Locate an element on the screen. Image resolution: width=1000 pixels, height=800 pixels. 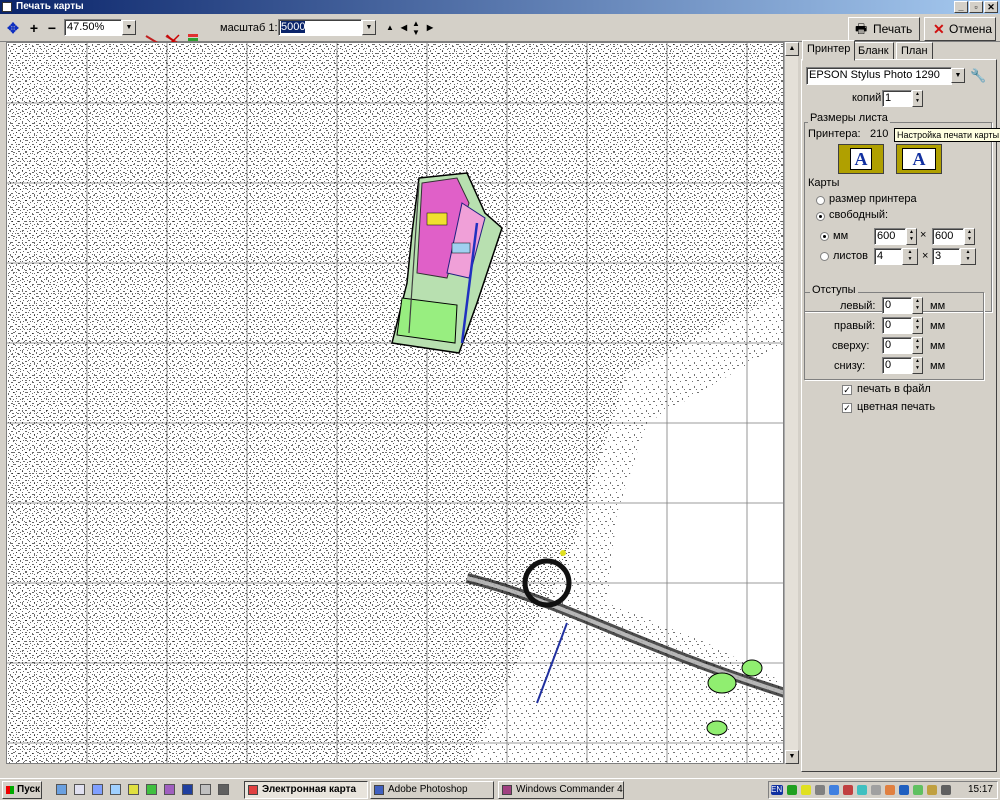
printer-properties-icon: 🔧 is located at coordinates (978, 76).